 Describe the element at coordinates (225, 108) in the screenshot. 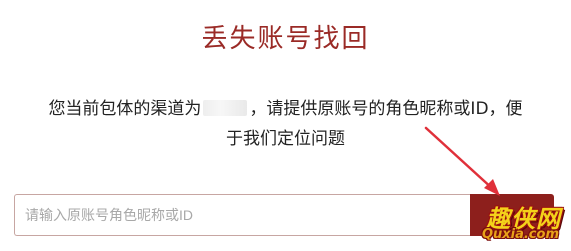

I see `redacted-channel-name` at that location.